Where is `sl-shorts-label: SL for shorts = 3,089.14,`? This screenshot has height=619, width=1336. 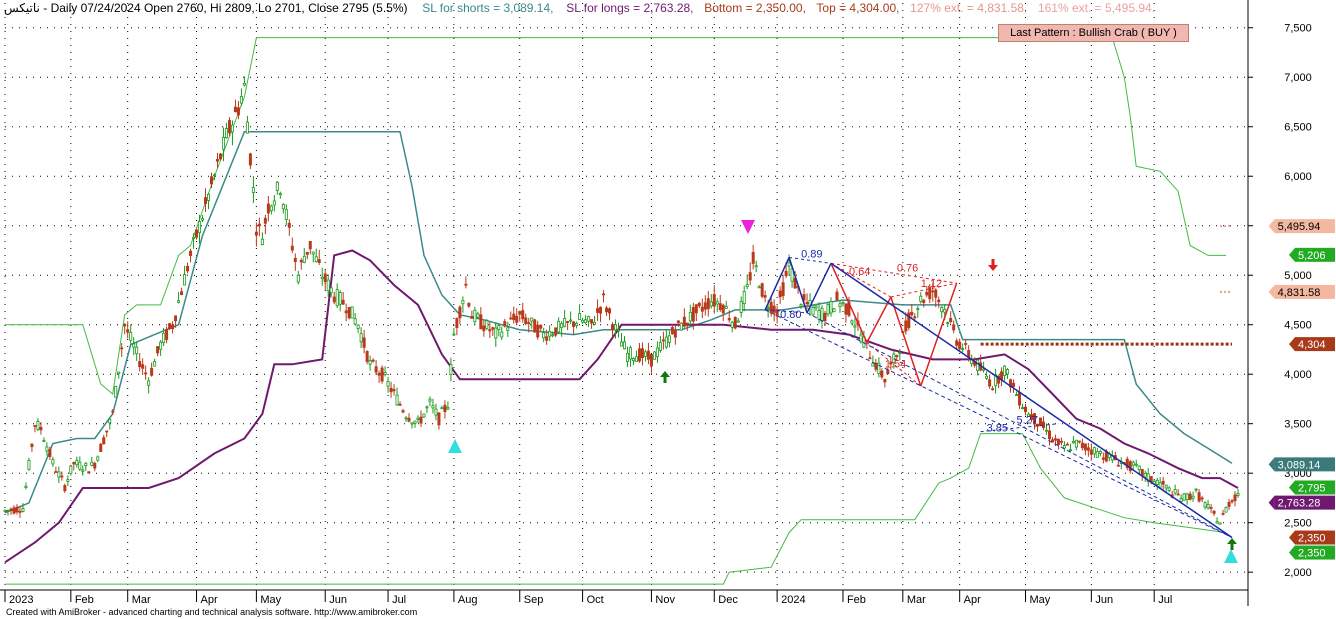 sl-shorts-label: SL for shorts = 3,089.14, is located at coordinates (488, 8).